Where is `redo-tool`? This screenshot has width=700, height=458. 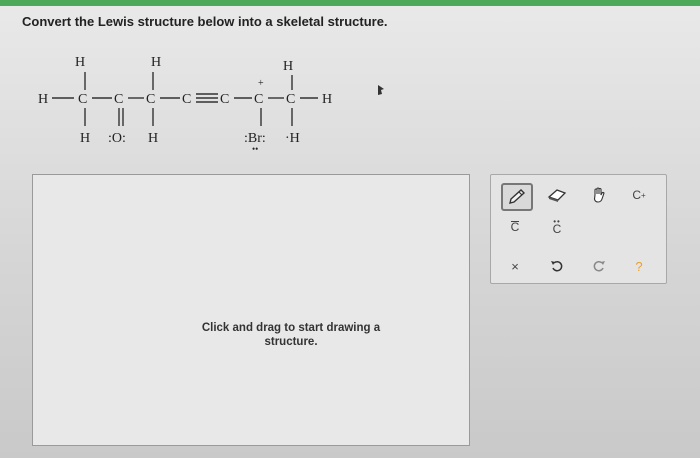
redo-tool is located at coordinates (599, 266).